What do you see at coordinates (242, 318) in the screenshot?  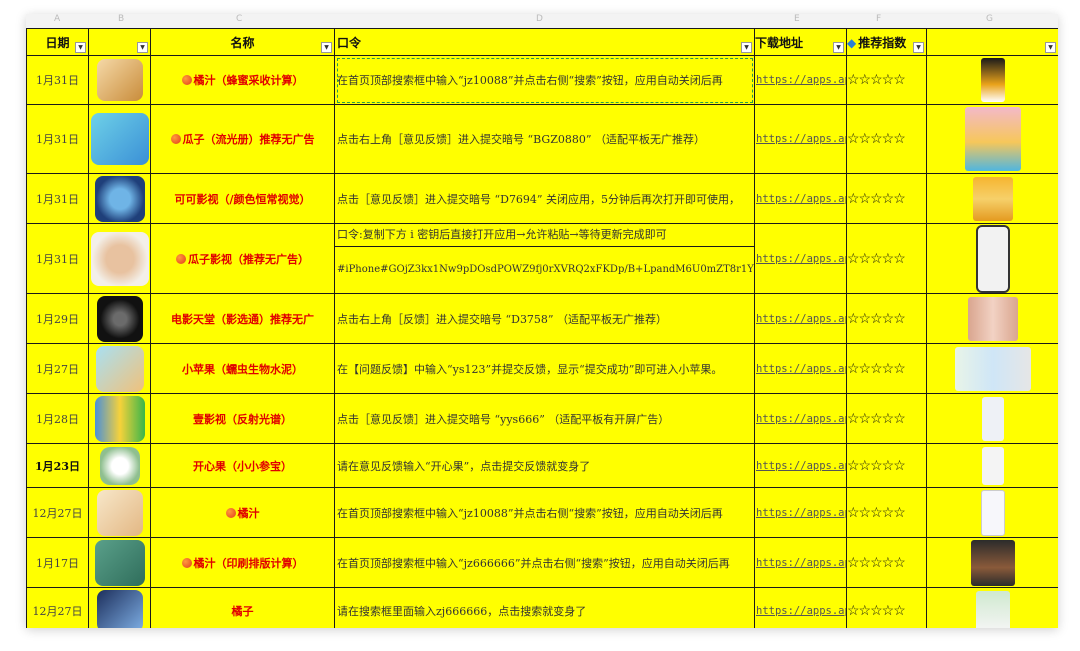 I see `name-cell: 电影天堂（影选通）推荐无广` at bounding box center [242, 318].